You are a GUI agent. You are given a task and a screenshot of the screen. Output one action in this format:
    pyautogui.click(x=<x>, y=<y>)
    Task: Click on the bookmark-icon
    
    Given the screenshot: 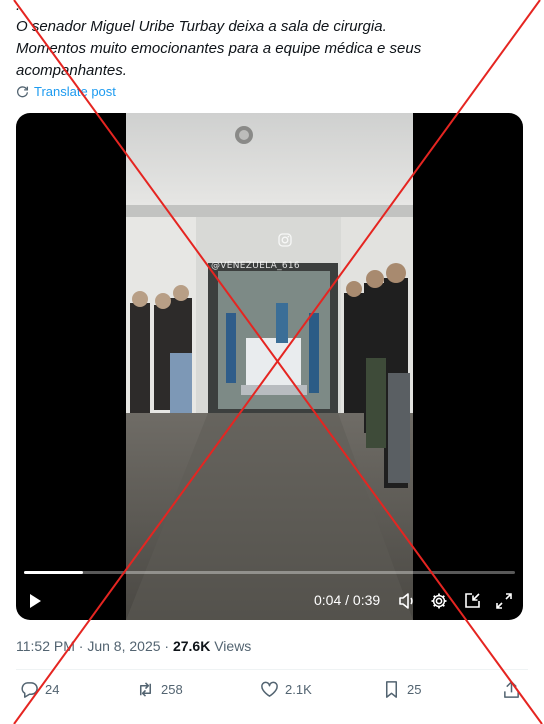 What is the action you would take?
    pyautogui.click(x=391, y=689)
    